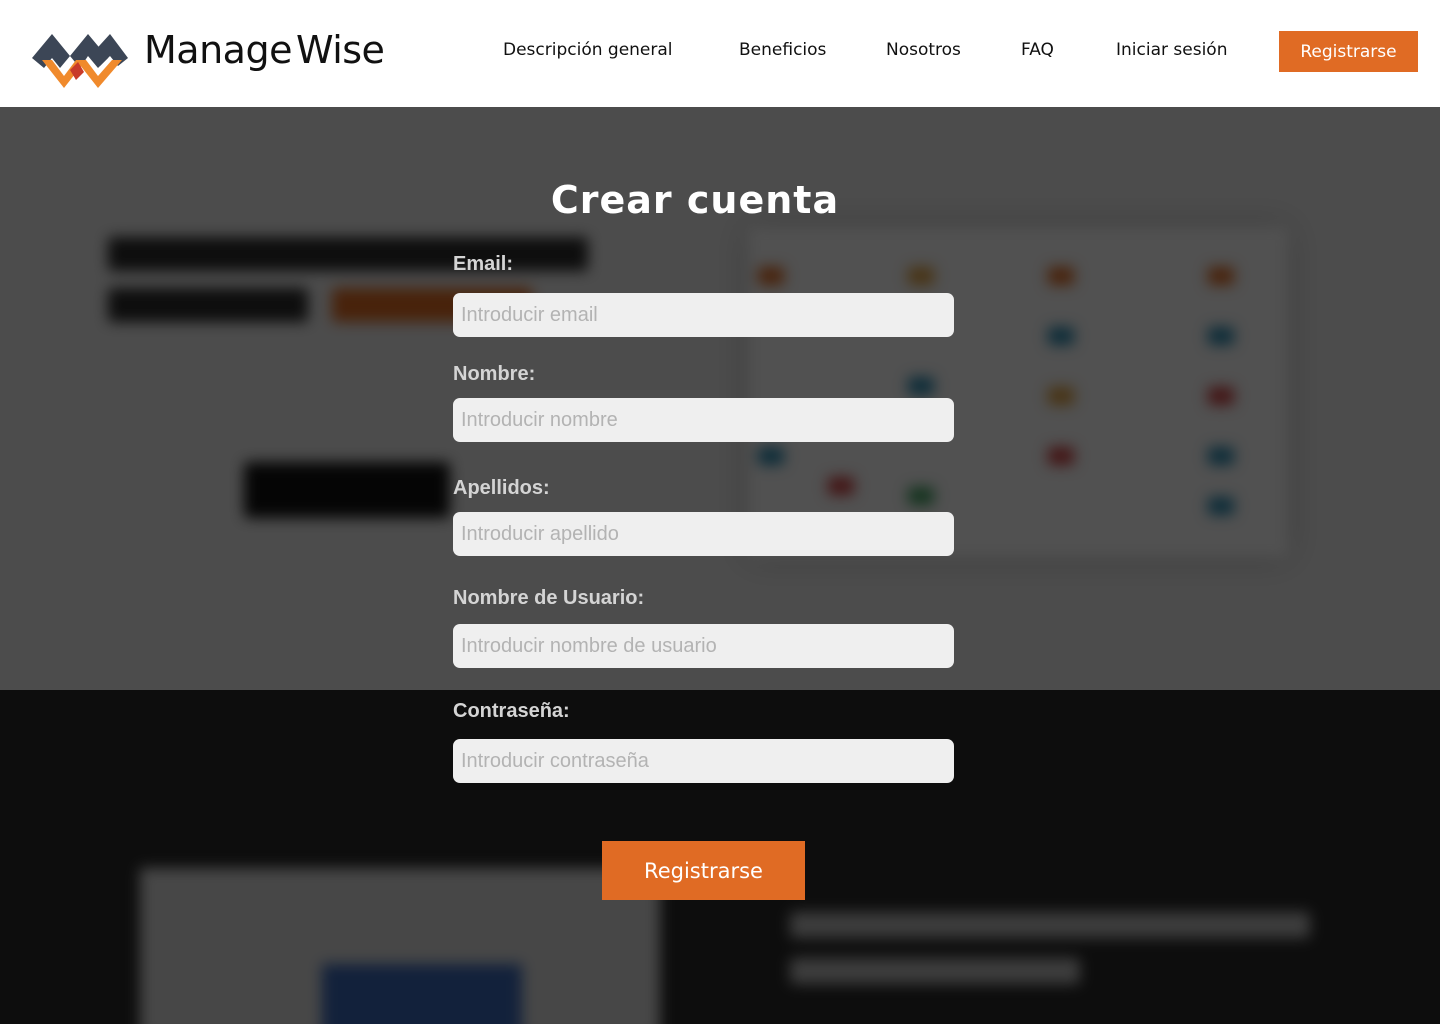 This screenshot has height=1024, width=1440. What do you see at coordinates (695, 200) in the screenshot?
I see `form-title: Crear cuenta` at bounding box center [695, 200].